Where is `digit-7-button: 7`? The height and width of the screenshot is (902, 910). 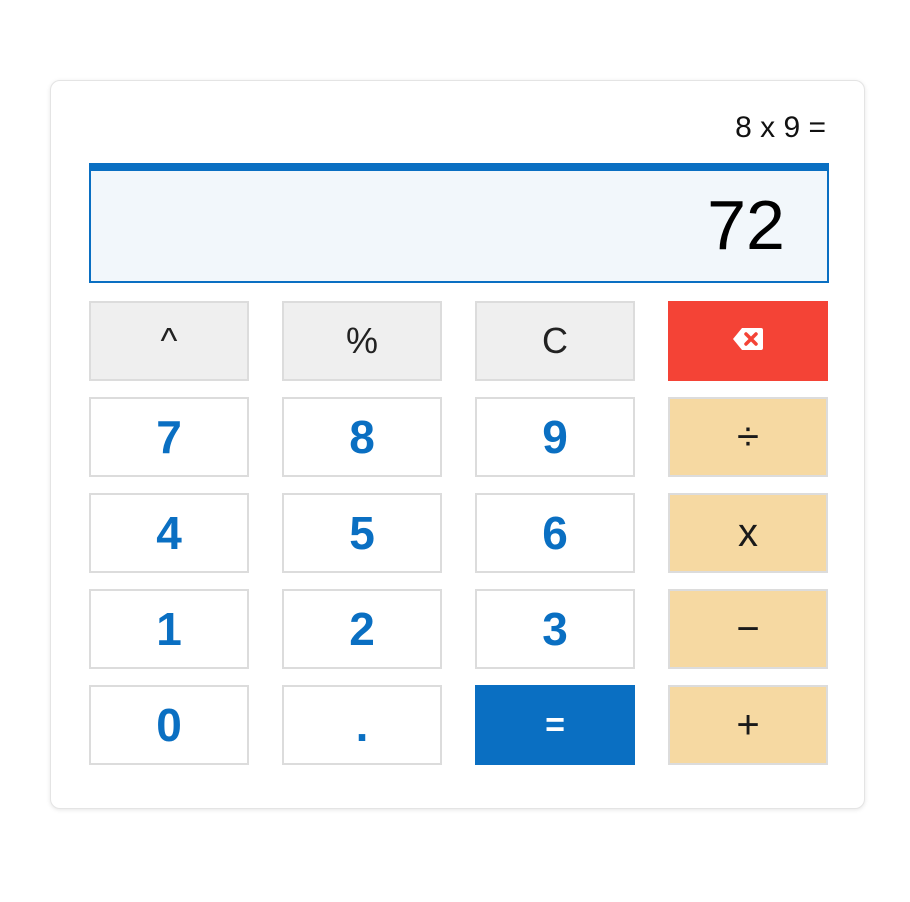 digit-7-button: 7 is located at coordinates (169, 437).